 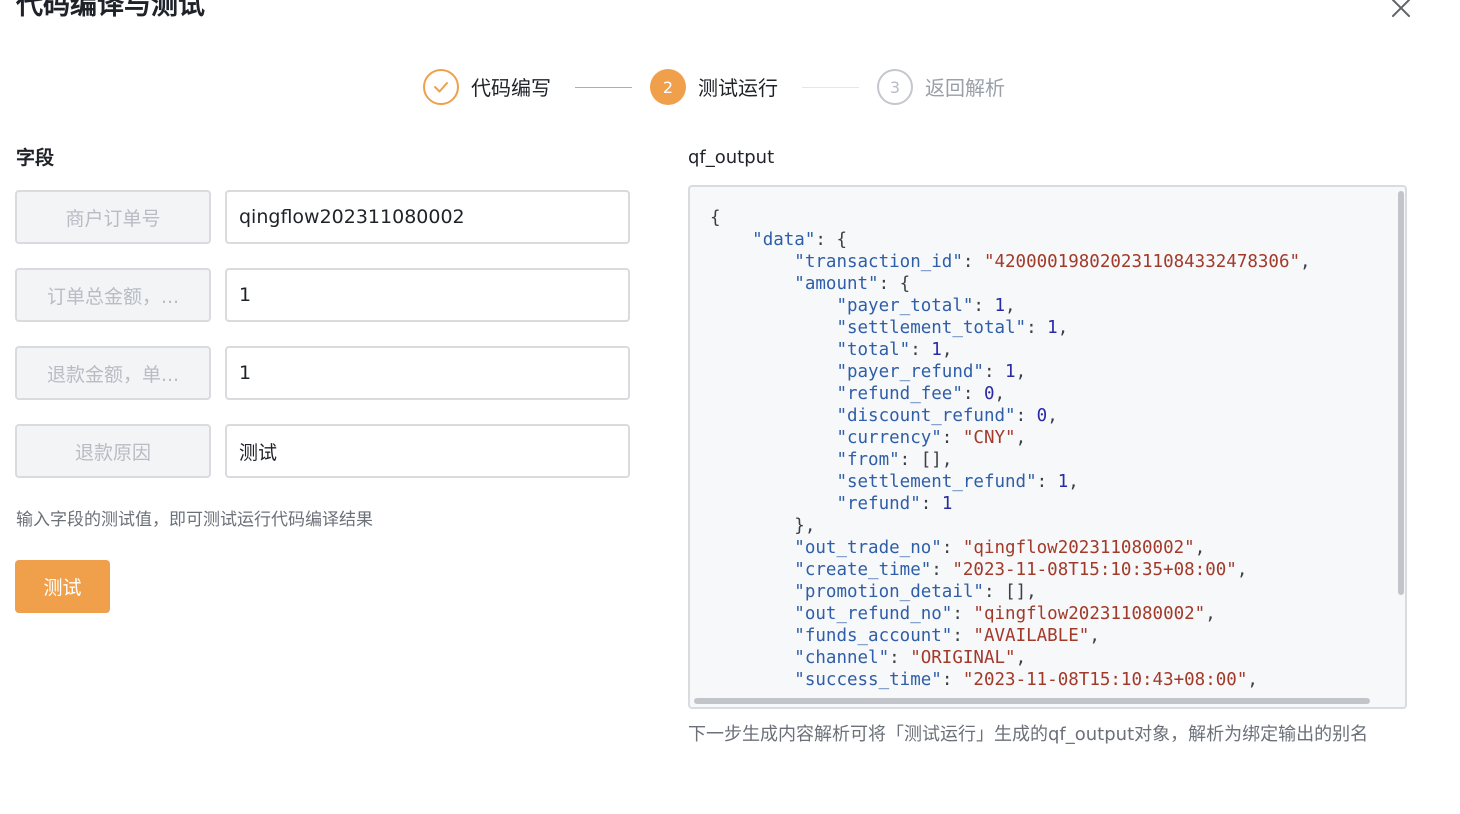 I want to click on code-key: "promotion_detail", so click(x=889, y=592).